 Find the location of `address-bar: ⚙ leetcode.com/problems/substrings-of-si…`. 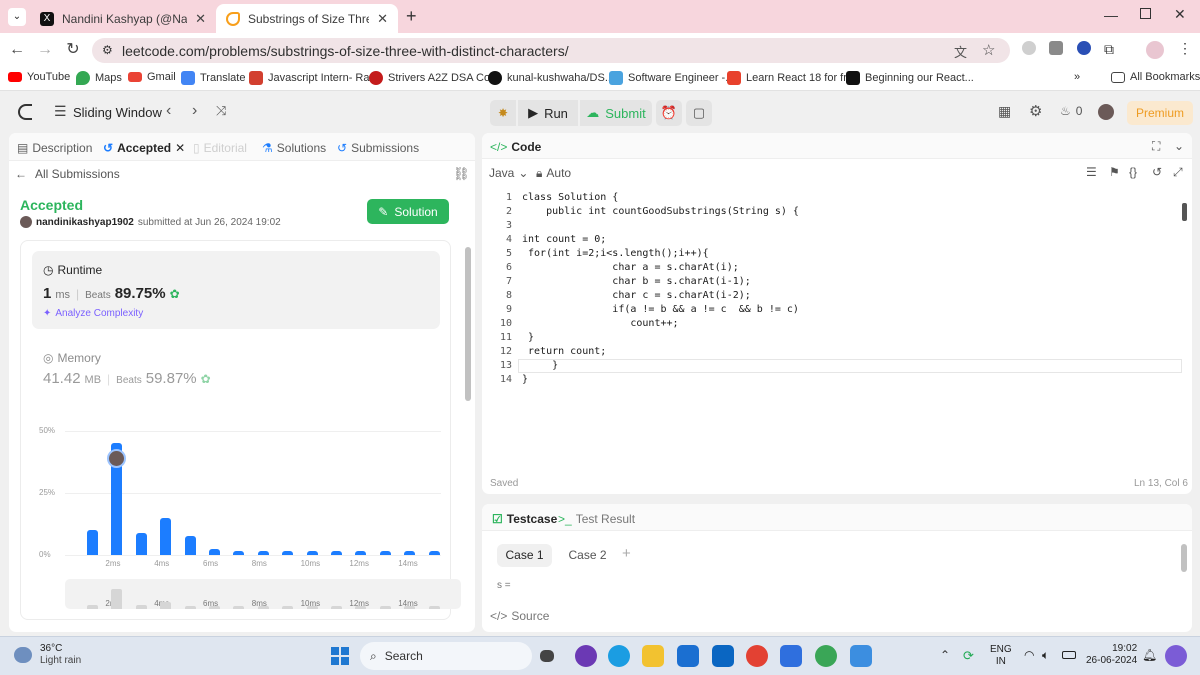

address-bar: ⚙ leetcode.com/problems/substrings-of-si… is located at coordinates (551, 50).